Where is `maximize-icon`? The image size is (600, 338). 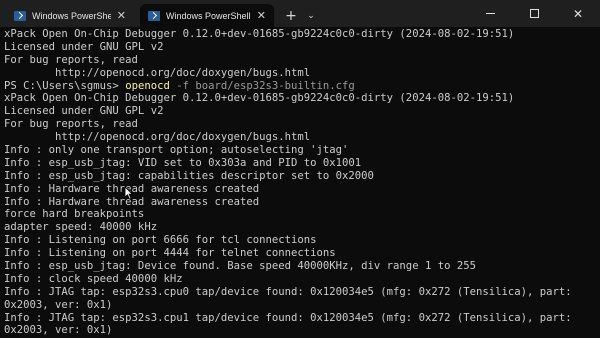 maximize-icon is located at coordinates (534, 13).